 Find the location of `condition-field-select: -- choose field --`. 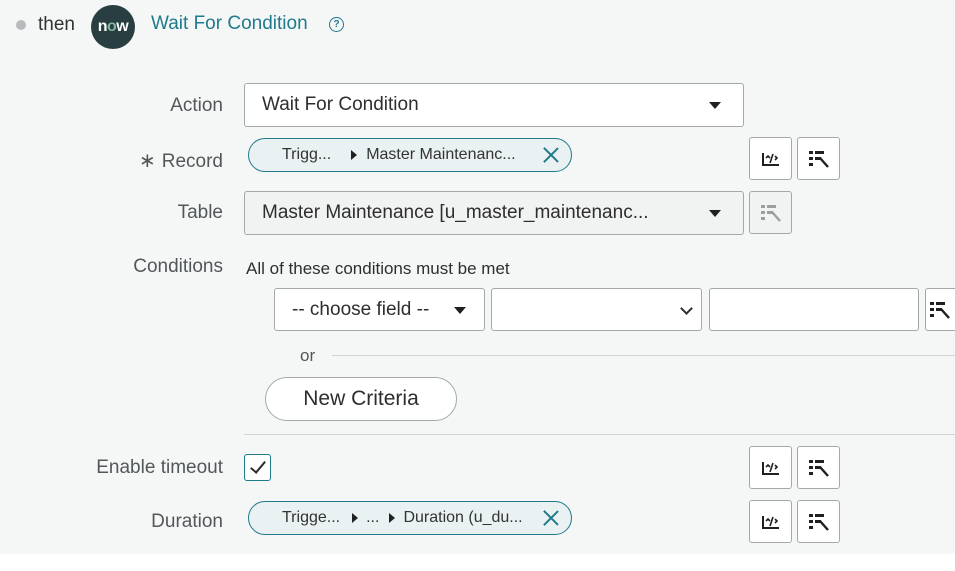

condition-field-select: -- choose field -- is located at coordinates (379, 309).